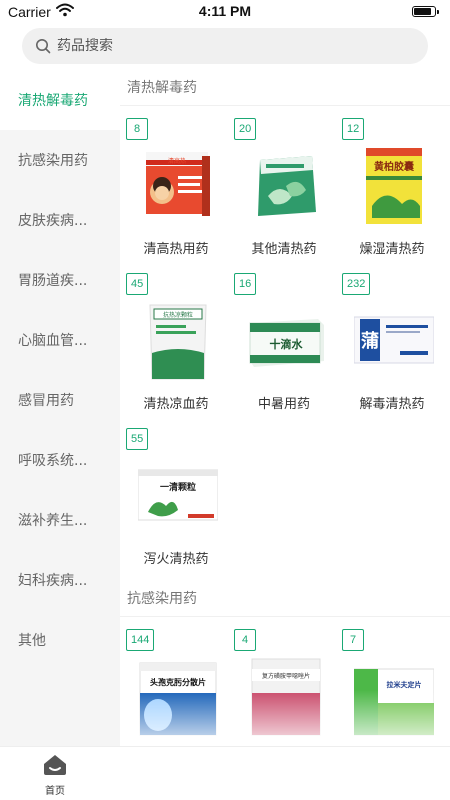  What do you see at coordinates (60, 400) in the screenshot?
I see `sidebar-item-ganmao: 感冒用药` at bounding box center [60, 400].